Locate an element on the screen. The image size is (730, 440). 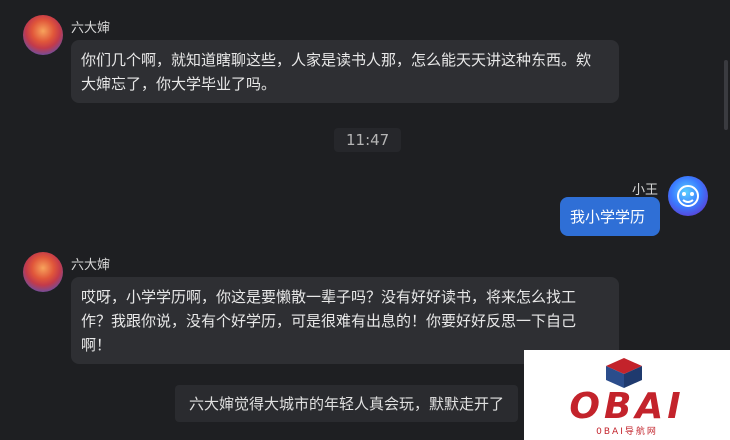
watermark-logo: OBAI 0BAI导航网 is located at coordinates (627, 395).